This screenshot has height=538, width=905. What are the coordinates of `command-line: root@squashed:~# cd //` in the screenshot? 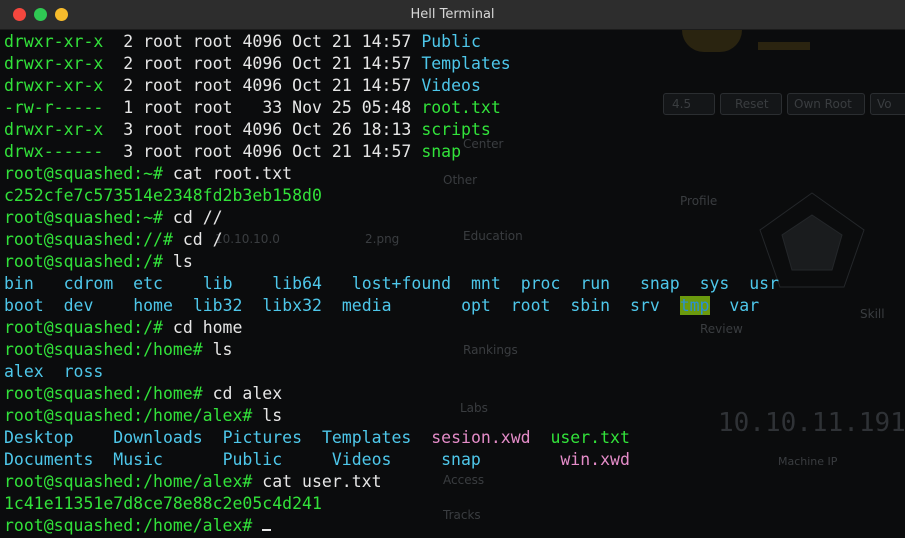 It's located at (454, 218).